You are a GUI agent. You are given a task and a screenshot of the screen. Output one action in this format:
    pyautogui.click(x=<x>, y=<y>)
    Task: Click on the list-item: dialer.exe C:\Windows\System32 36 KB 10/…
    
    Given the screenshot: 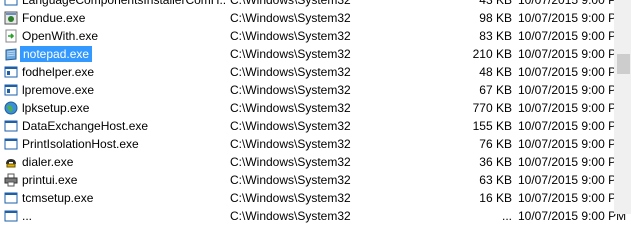 What is the action you would take?
    pyautogui.click(x=313, y=162)
    